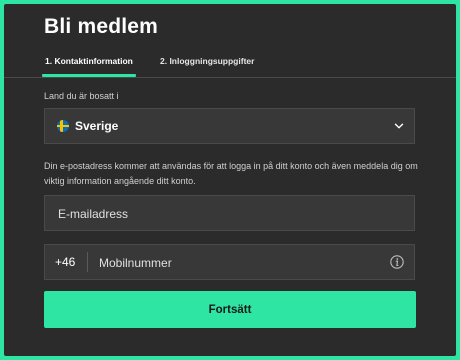 The image size is (460, 360). What do you see at coordinates (239, 263) in the screenshot?
I see `mobile-number-field` at bounding box center [239, 263].